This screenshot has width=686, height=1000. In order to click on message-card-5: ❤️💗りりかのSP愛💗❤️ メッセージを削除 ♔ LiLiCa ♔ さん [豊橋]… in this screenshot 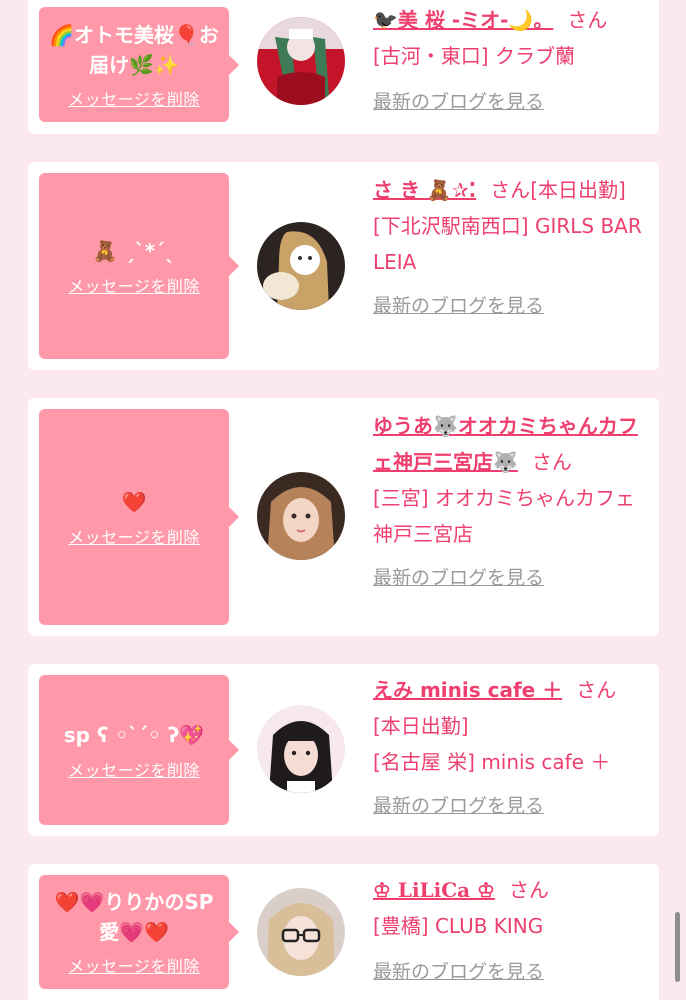, I will do `click(343, 932)`.